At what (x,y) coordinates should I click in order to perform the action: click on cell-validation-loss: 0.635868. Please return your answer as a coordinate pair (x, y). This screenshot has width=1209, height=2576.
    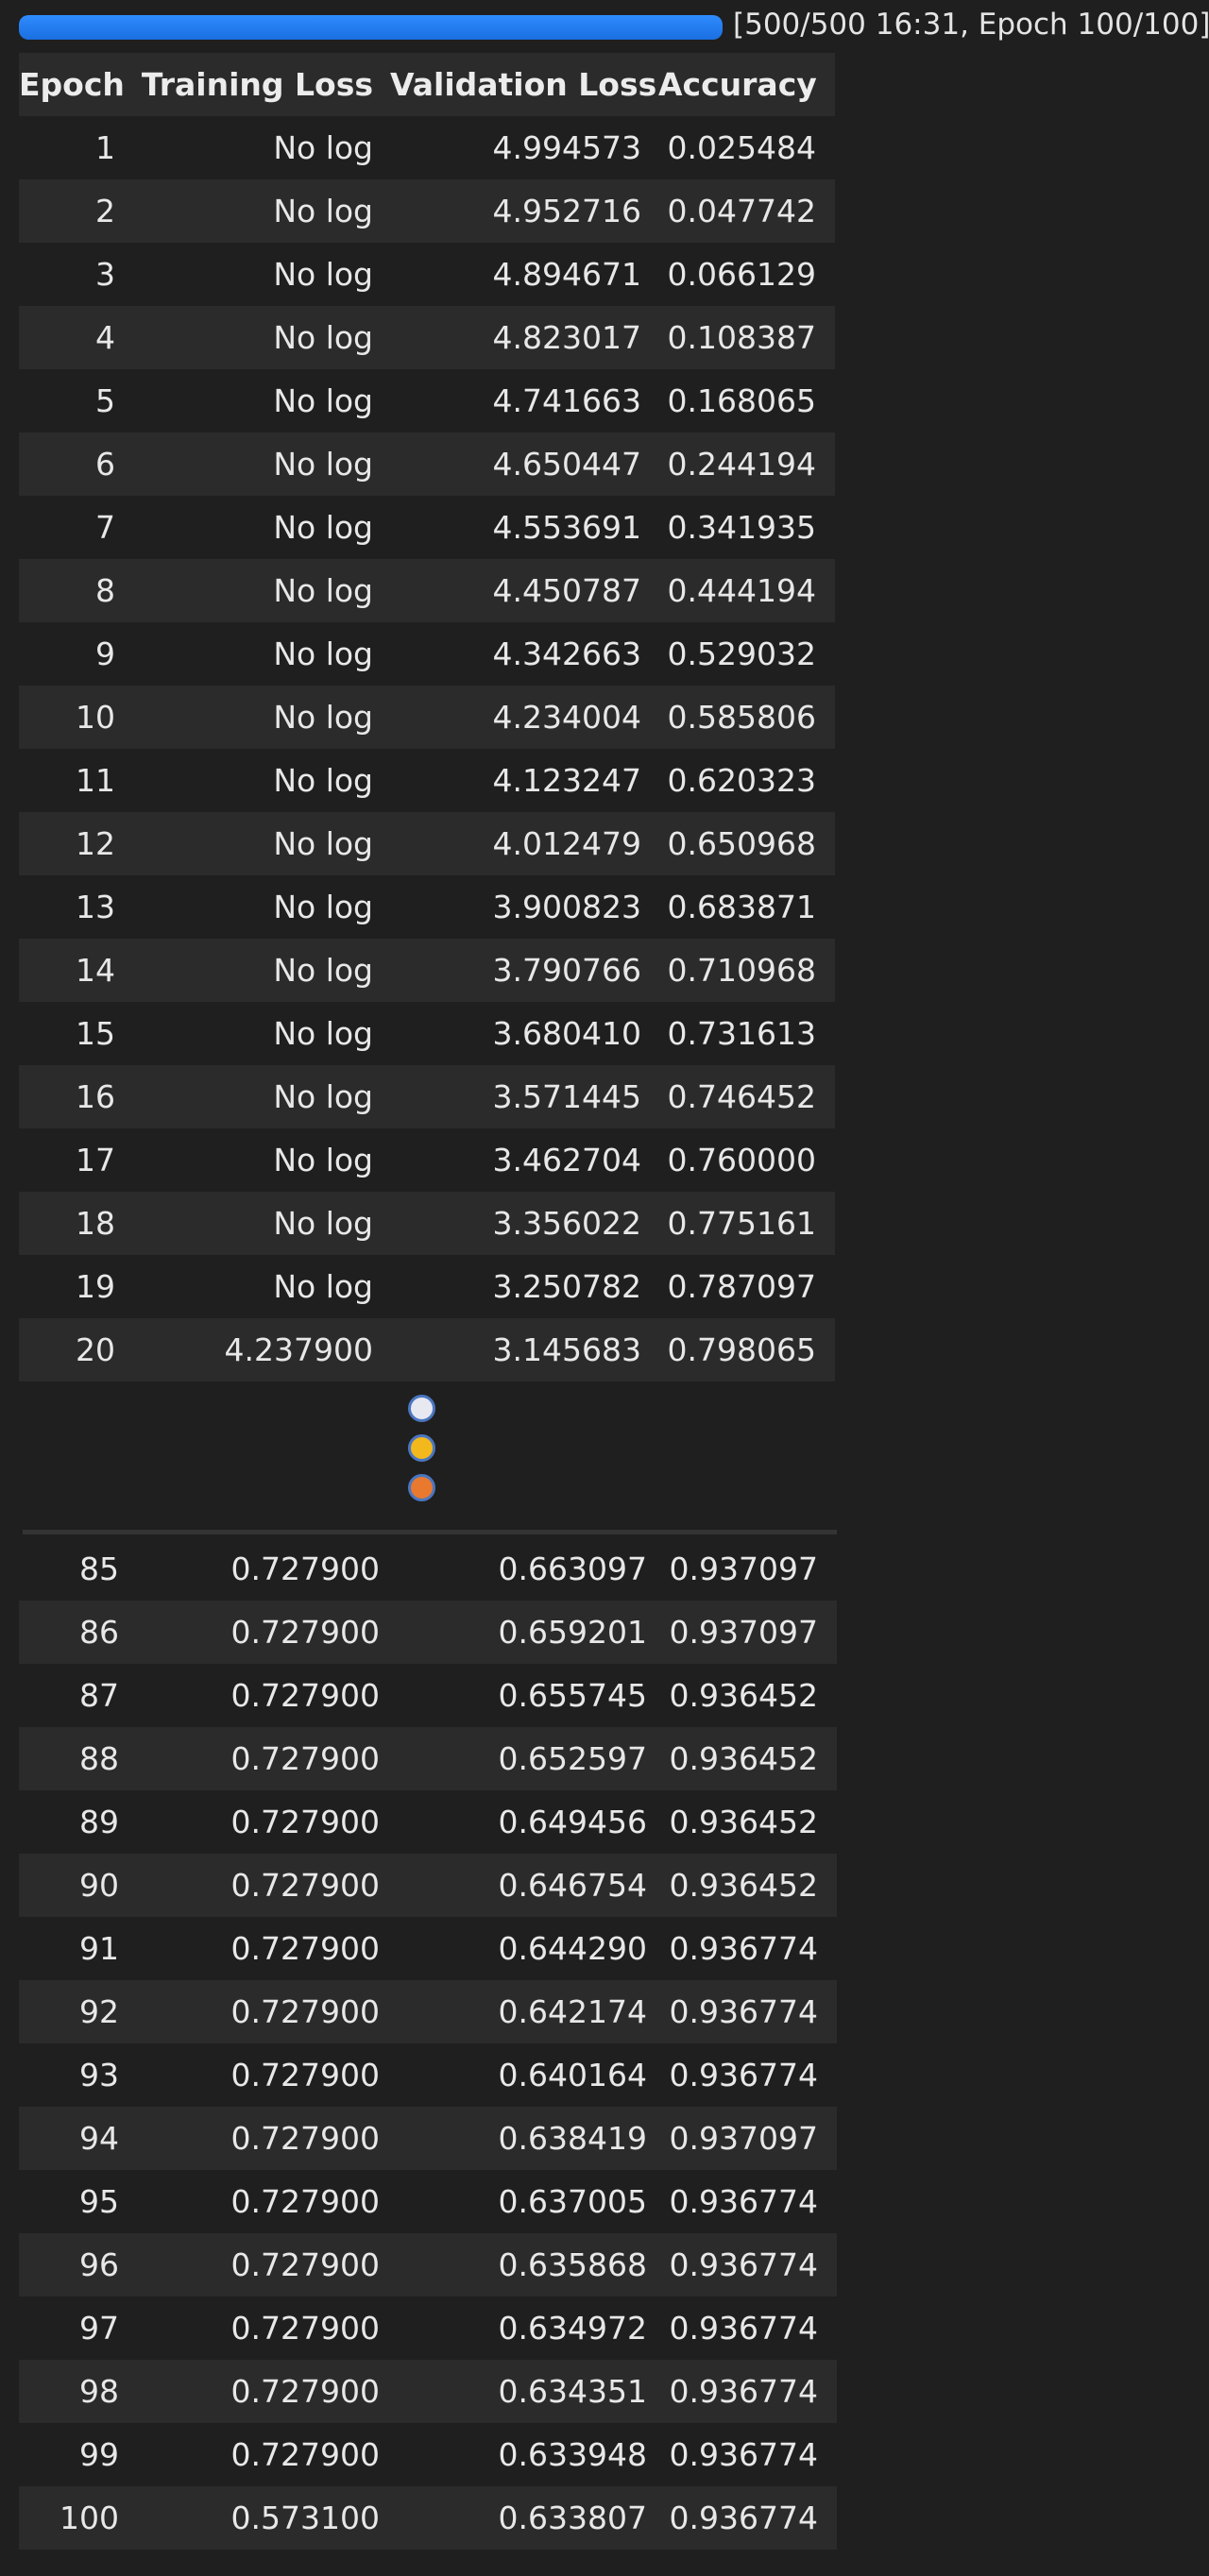
    Looking at the image, I should click on (526, 2264).